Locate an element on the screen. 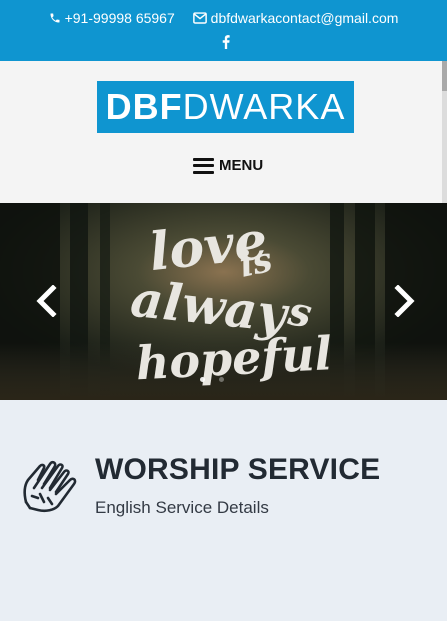 The width and height of the screenshot is (447, 621). praying-hands-icon is located at coordinates (50, 486).